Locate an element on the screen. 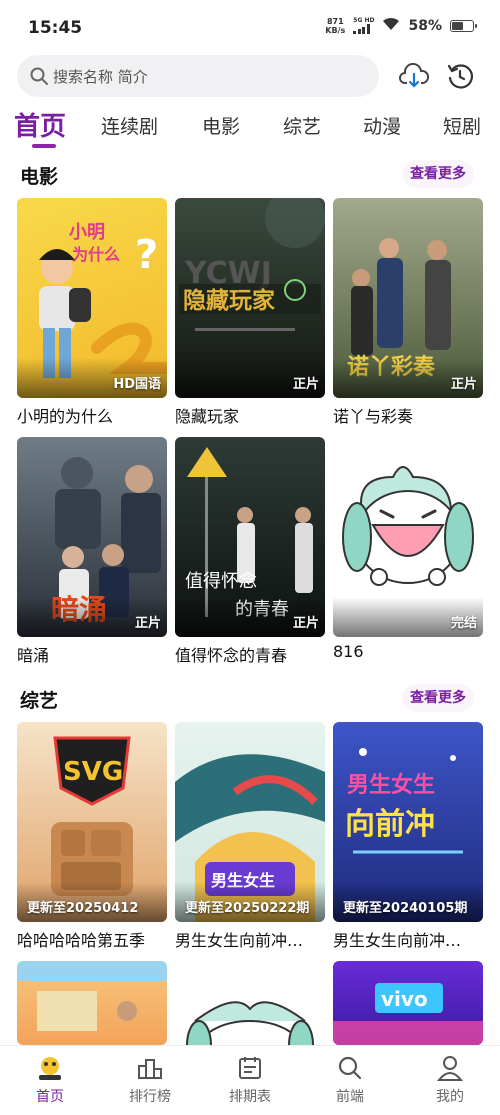 The height and width of the screenshot is (1115, 500). tab-variety: 综艺 is located at coordinates (302, 125).